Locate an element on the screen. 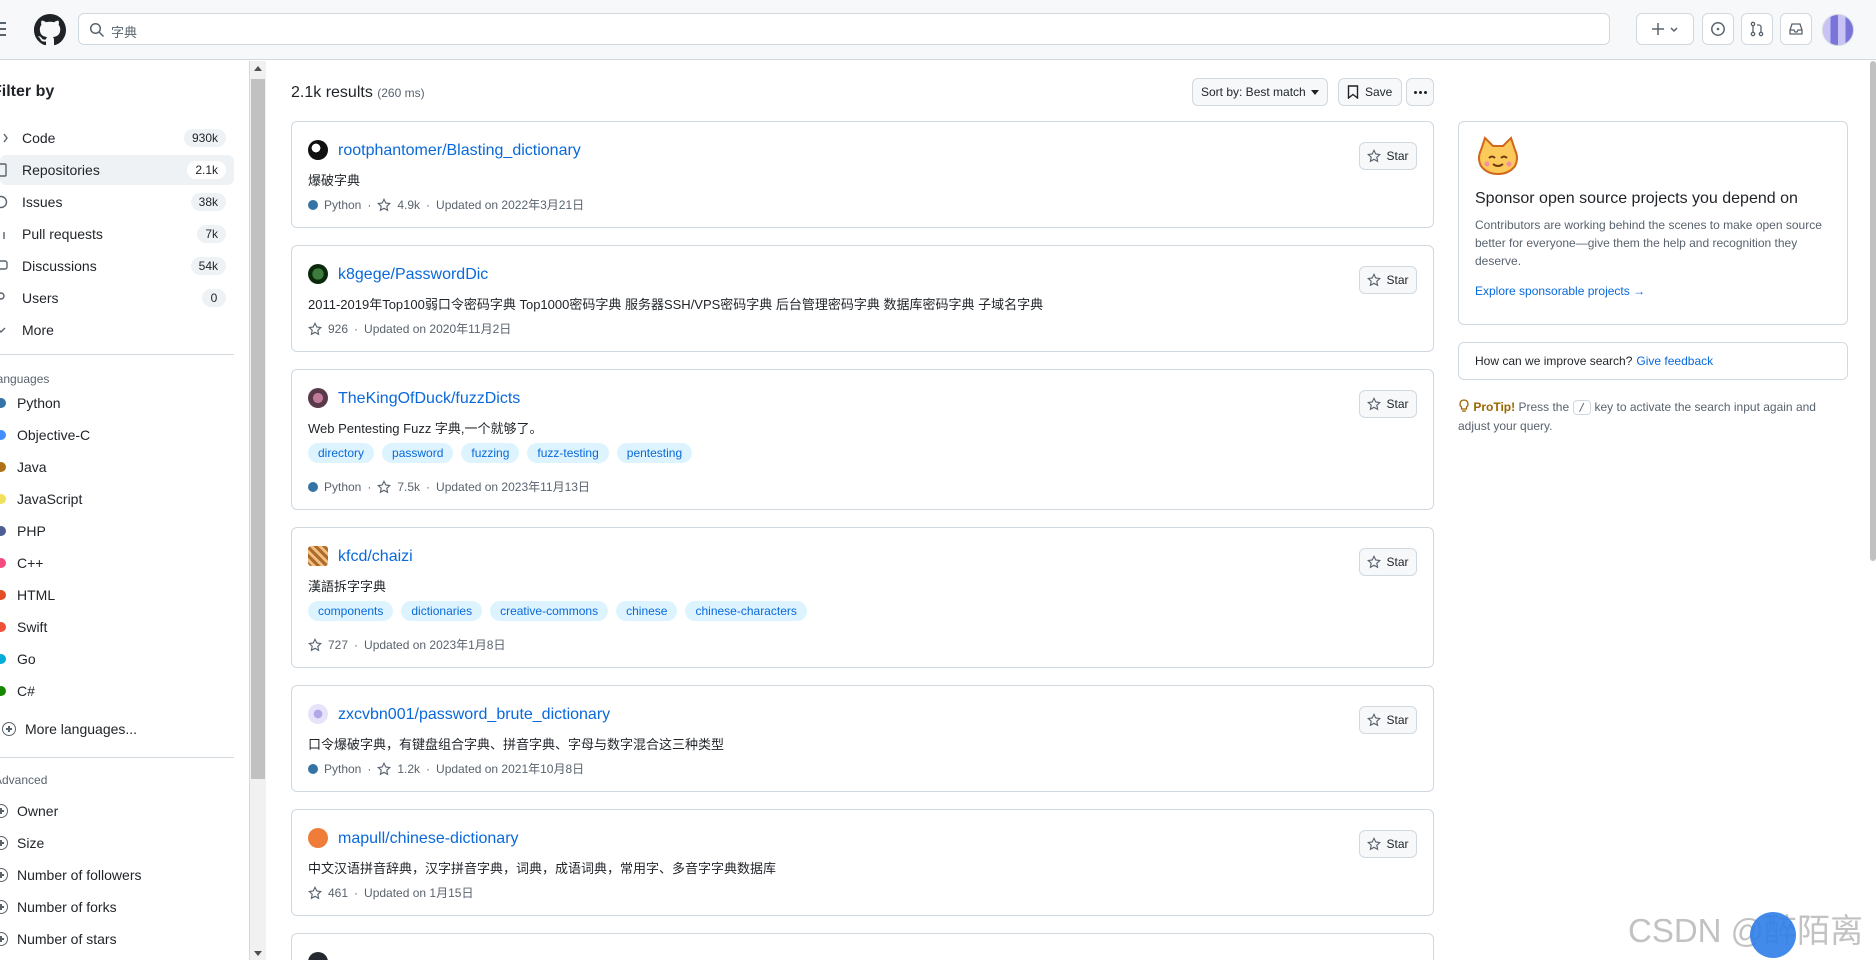  create-new-button is located at coordinates (1665, 29).